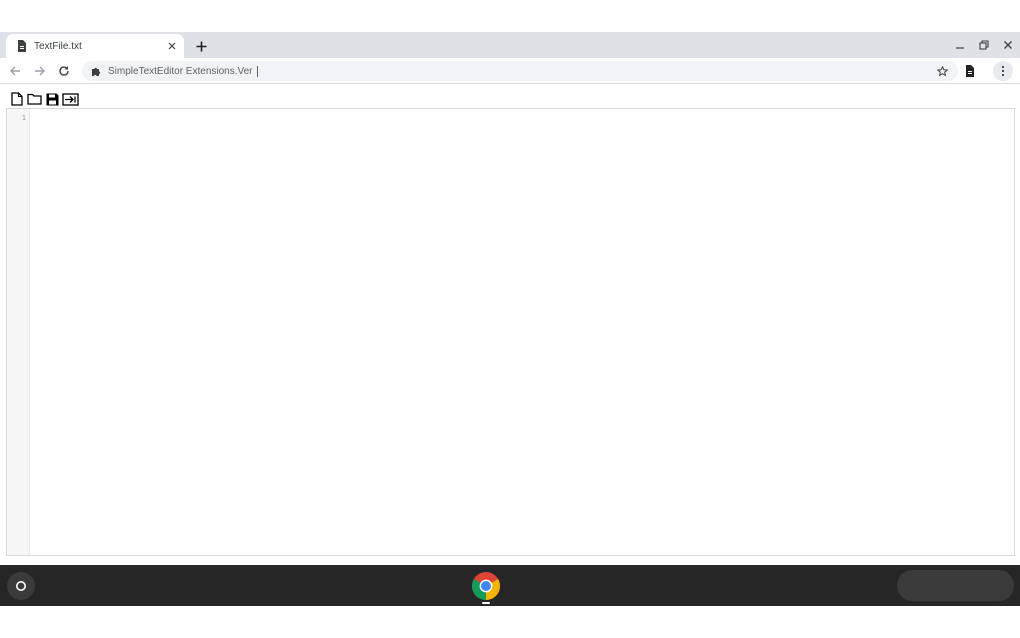 This screenshot has height=638, width=1020. I want to click on line-number-gutter: 1, so click(18, 332).